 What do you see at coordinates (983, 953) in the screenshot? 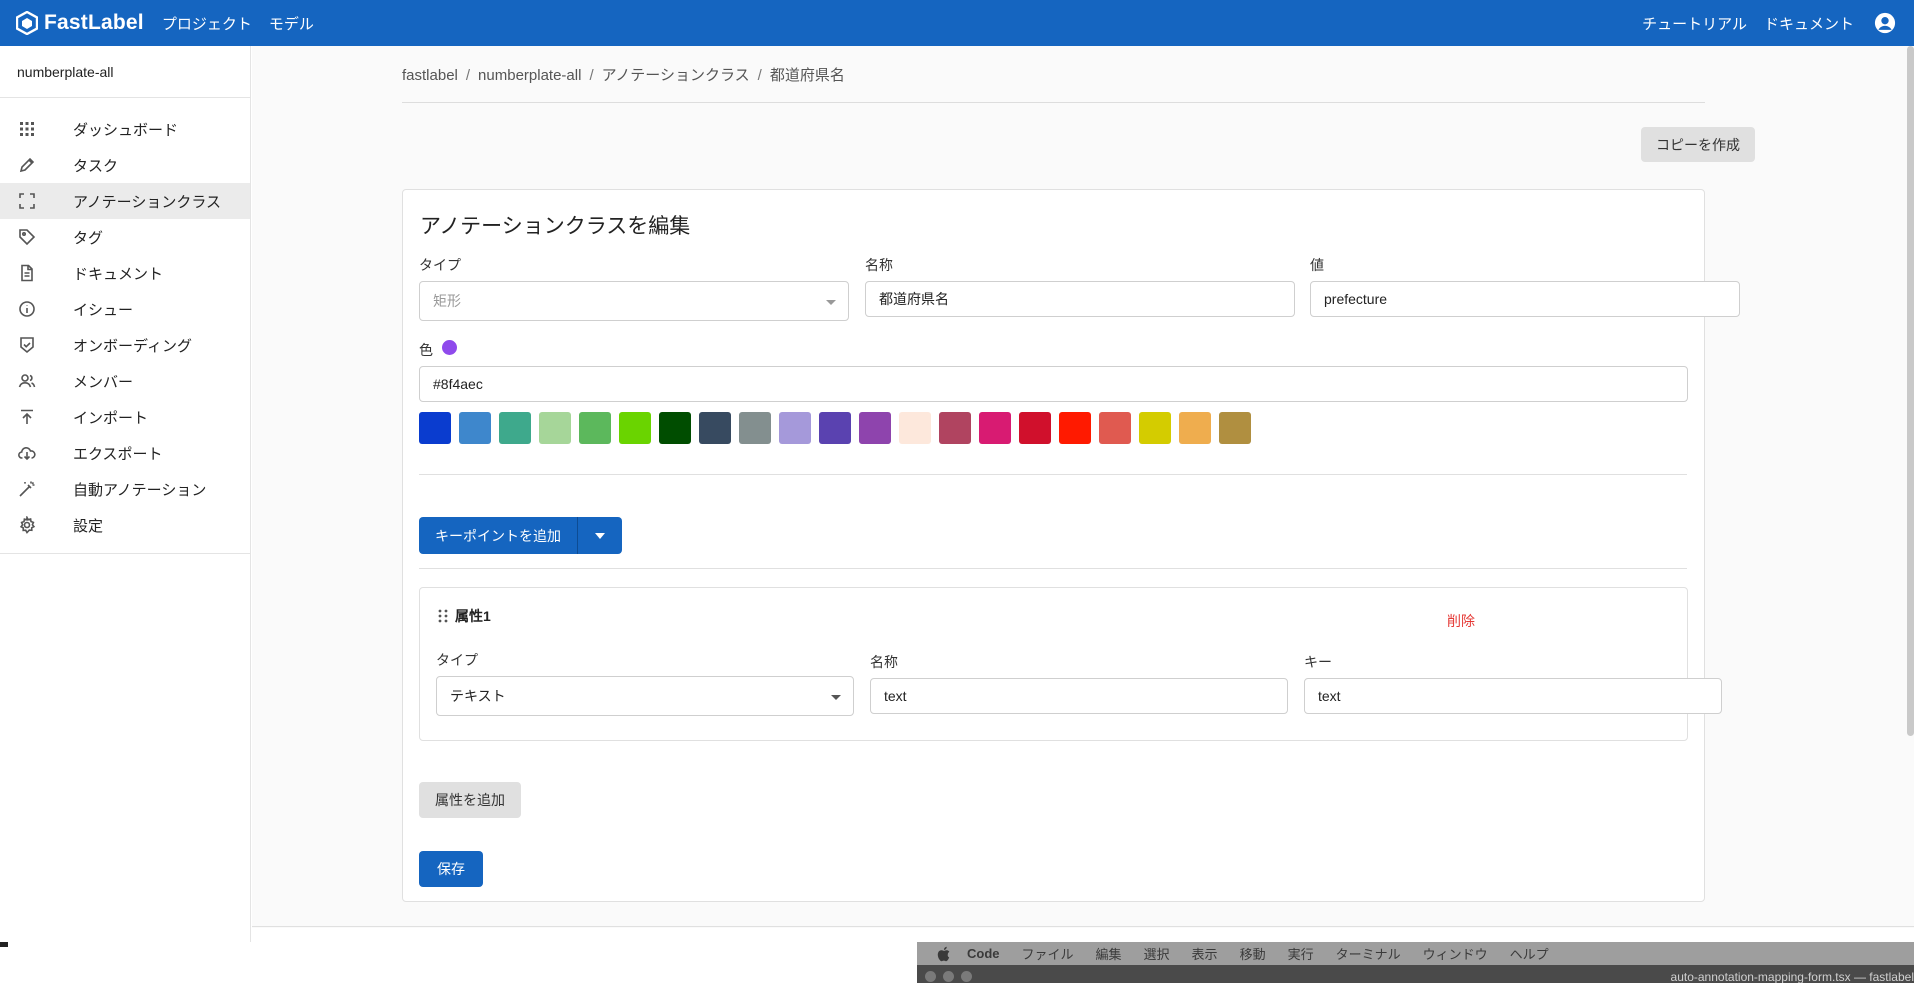
I see `menubar-app-name: Code` at bounding box center [983, 953].